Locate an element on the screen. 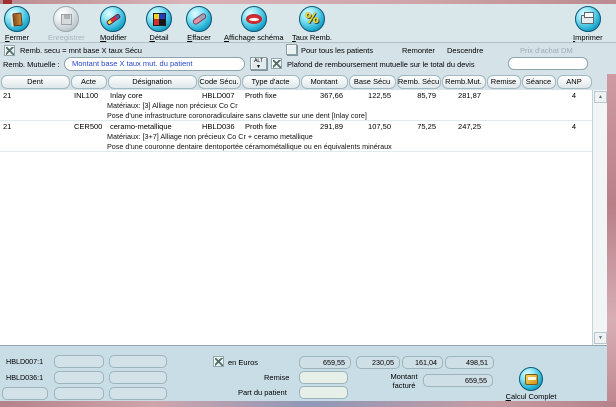  imprimer-button: Imprimer is located at coordinates (588, 24).